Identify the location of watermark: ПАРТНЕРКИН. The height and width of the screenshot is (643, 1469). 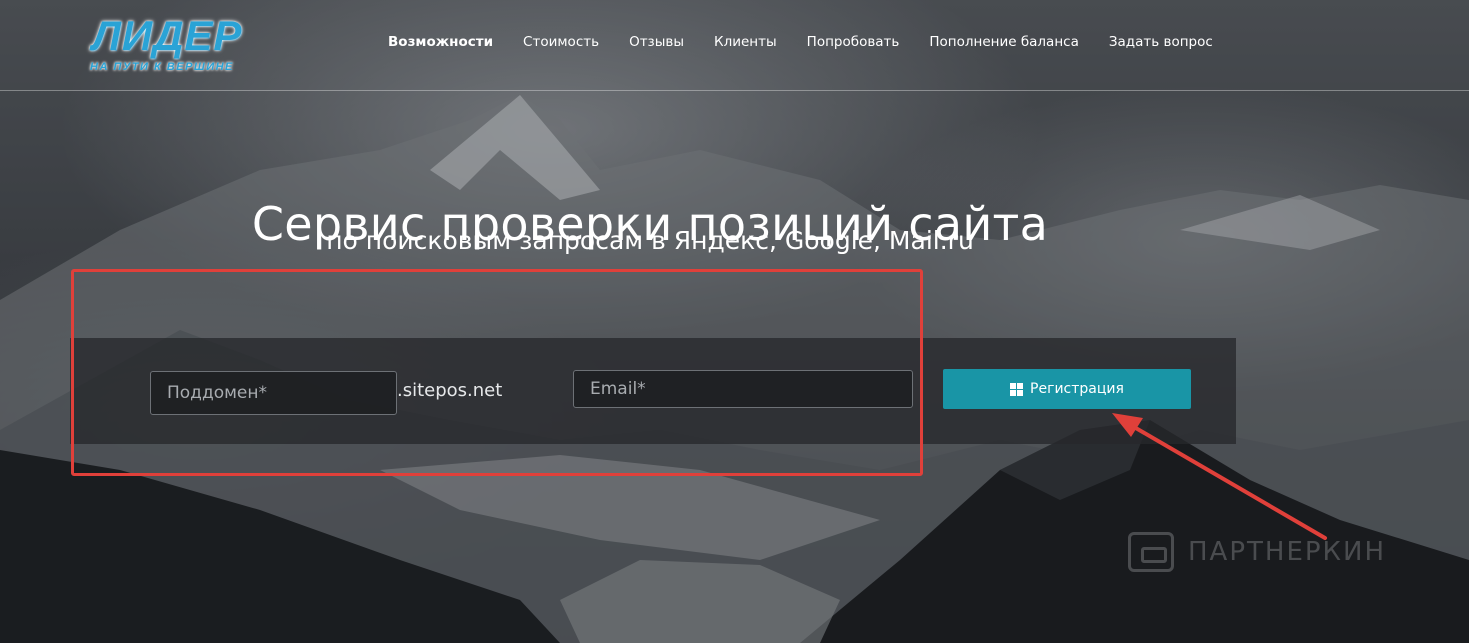
(1257, 552).